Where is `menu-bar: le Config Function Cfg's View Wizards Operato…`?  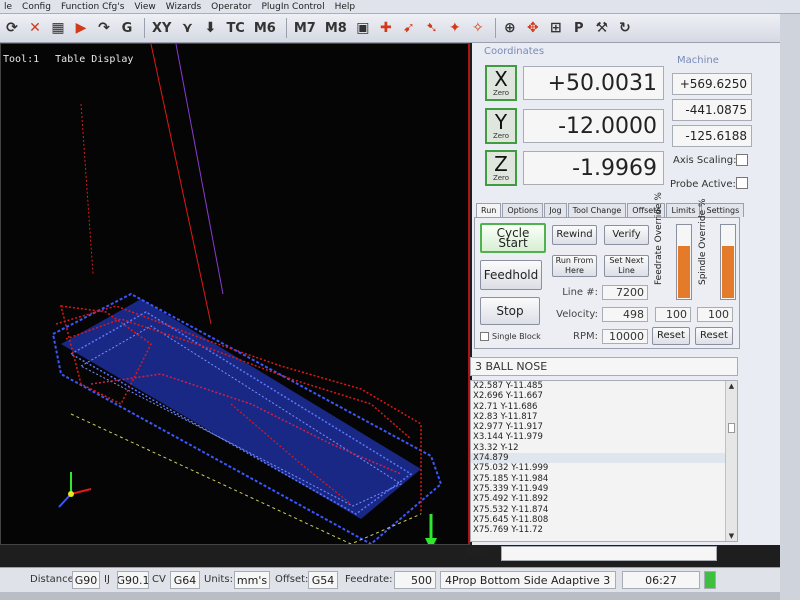
menu-bar: le Config Function Cfg's View Wizards Operato… is located at coordinates (400, 7).